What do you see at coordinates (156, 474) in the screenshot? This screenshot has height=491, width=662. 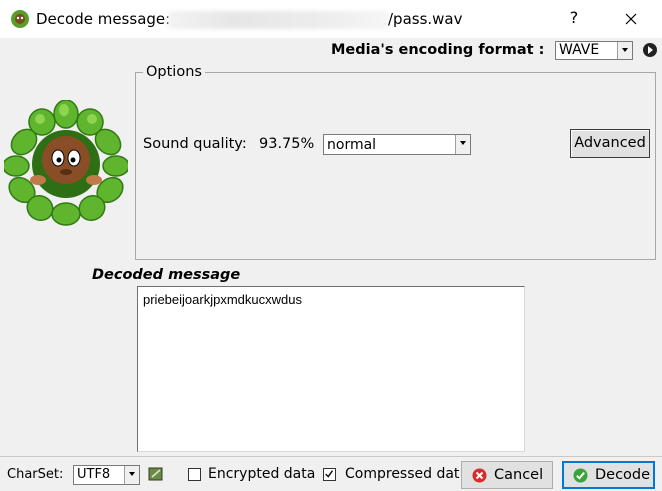 I see `charset-book-icon` at bounding box center [156, 474].